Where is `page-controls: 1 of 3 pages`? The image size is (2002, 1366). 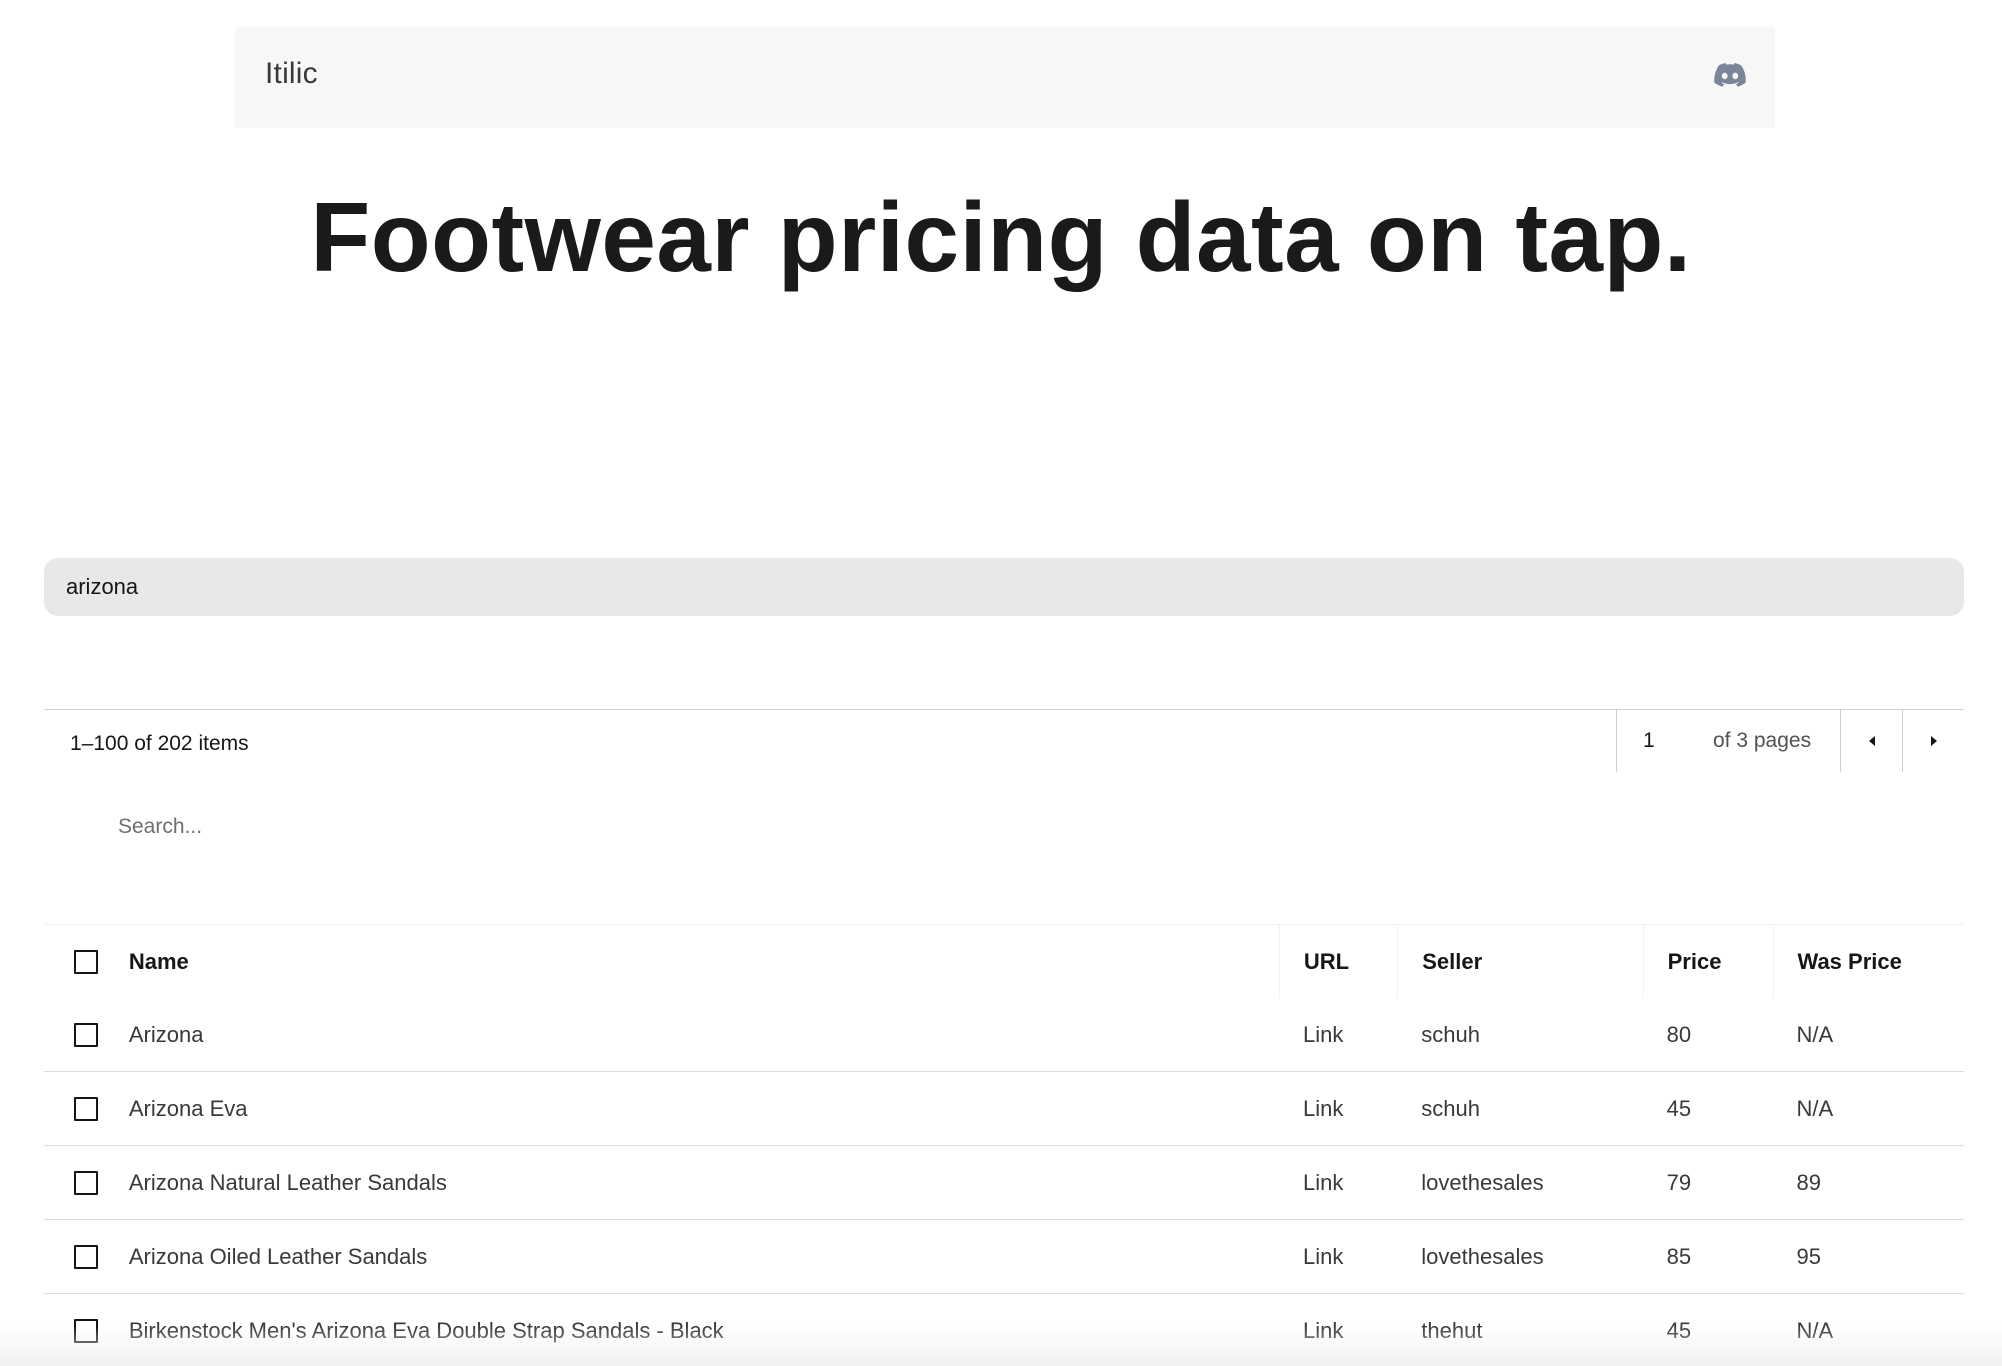 page-controls: 1 of 3 pages is located at coordinates (1790, 741).